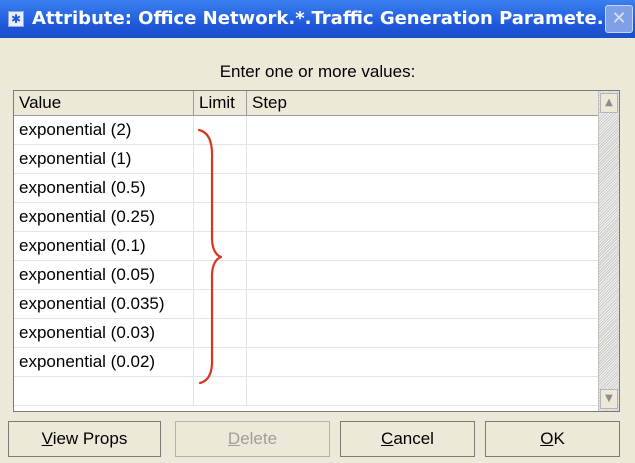  What do you see at coordinates (407, 439) in the screenshot?
I see `cancel-button: Cancel` at bounding box center [407, 439].